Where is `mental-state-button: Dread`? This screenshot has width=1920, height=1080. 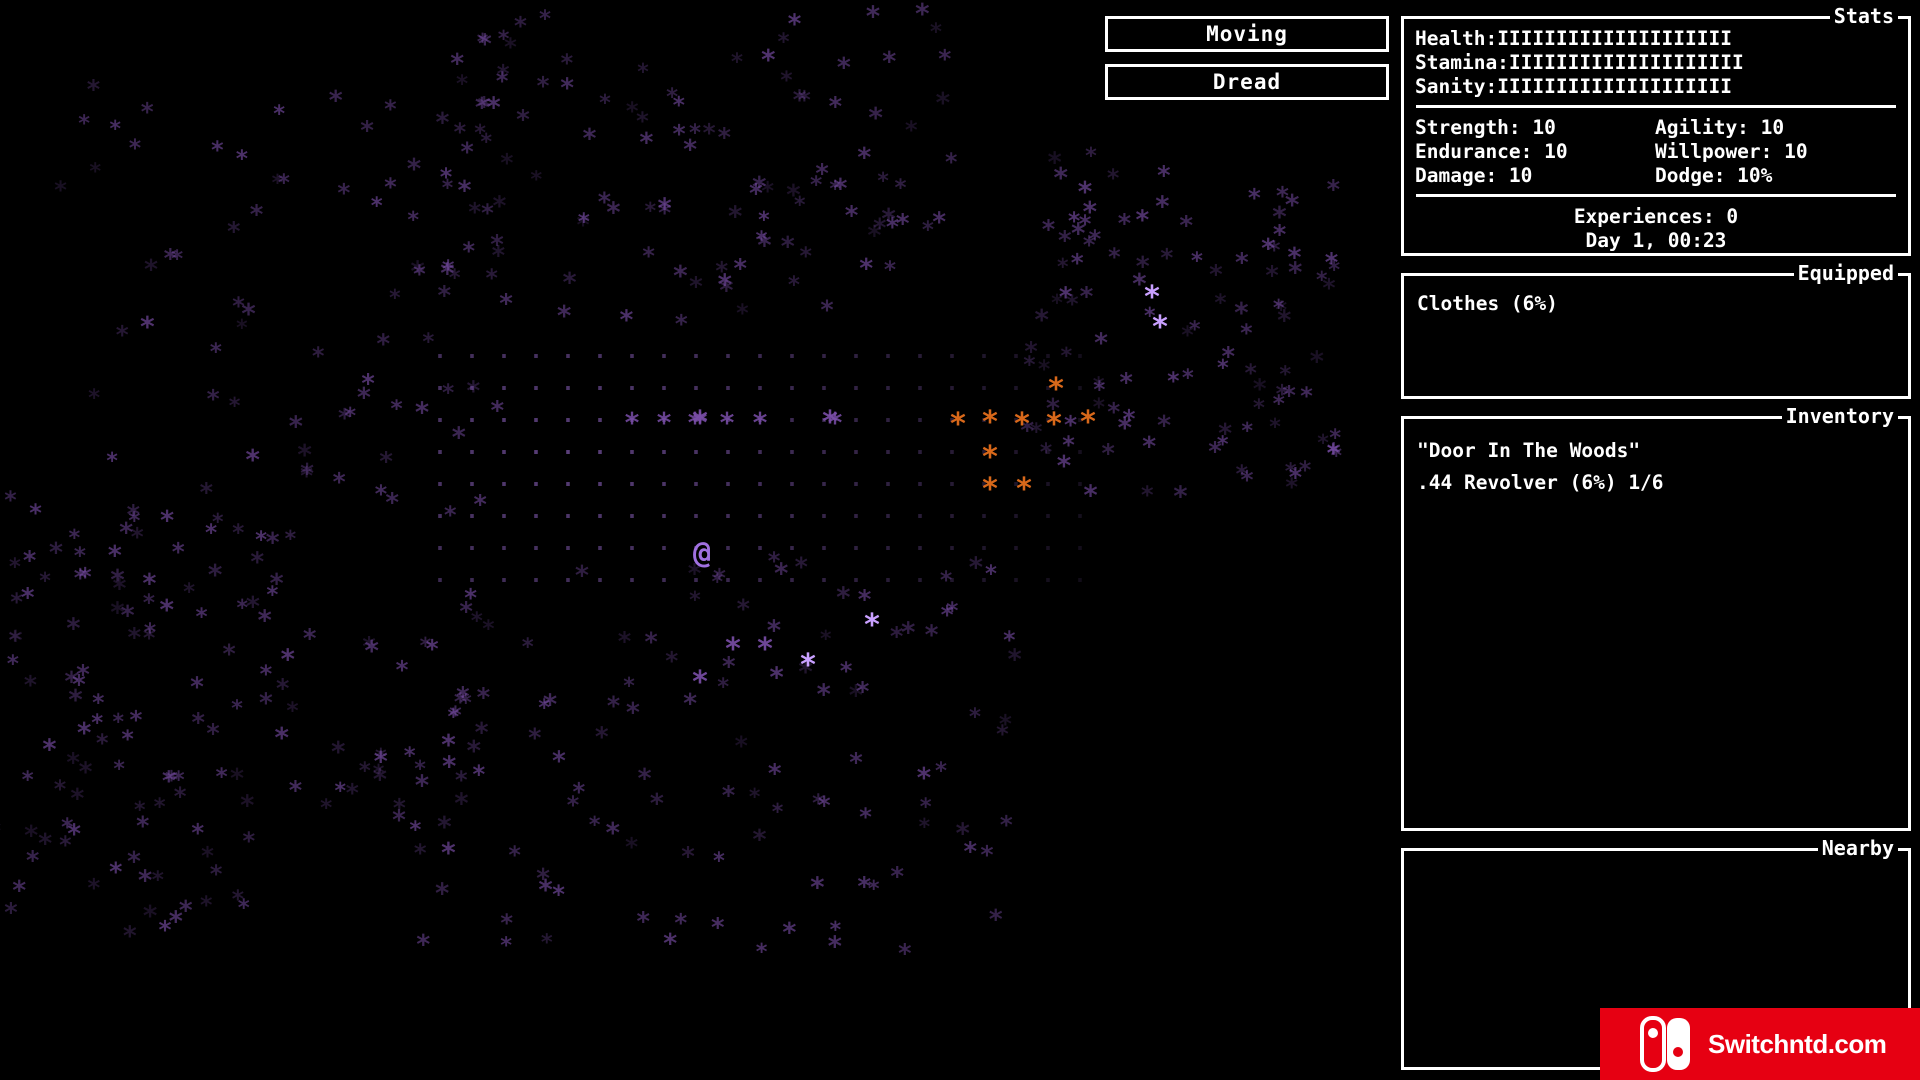 mental-state-button: Dread is located at coordinates (1247, 82).